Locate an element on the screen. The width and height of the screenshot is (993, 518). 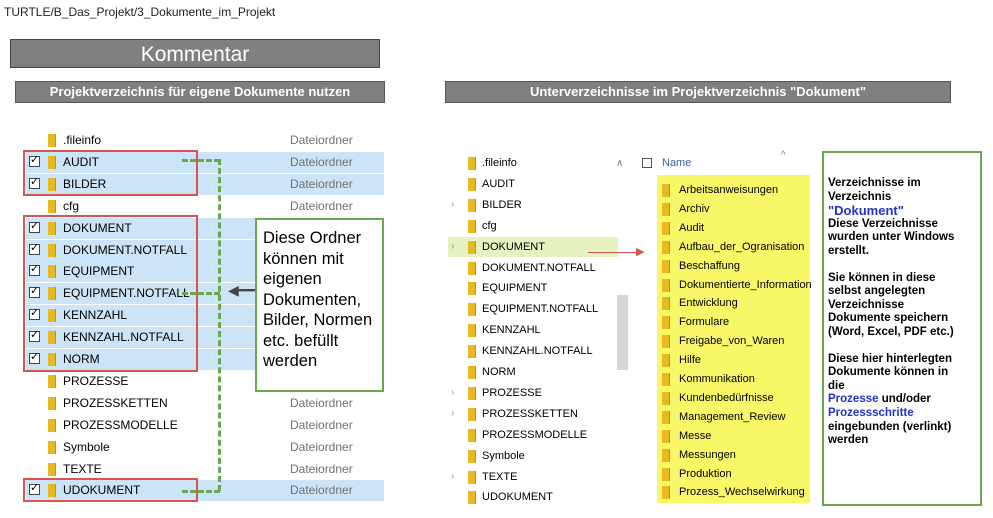
name-column-header: Name is located at coordinates (676, 163).